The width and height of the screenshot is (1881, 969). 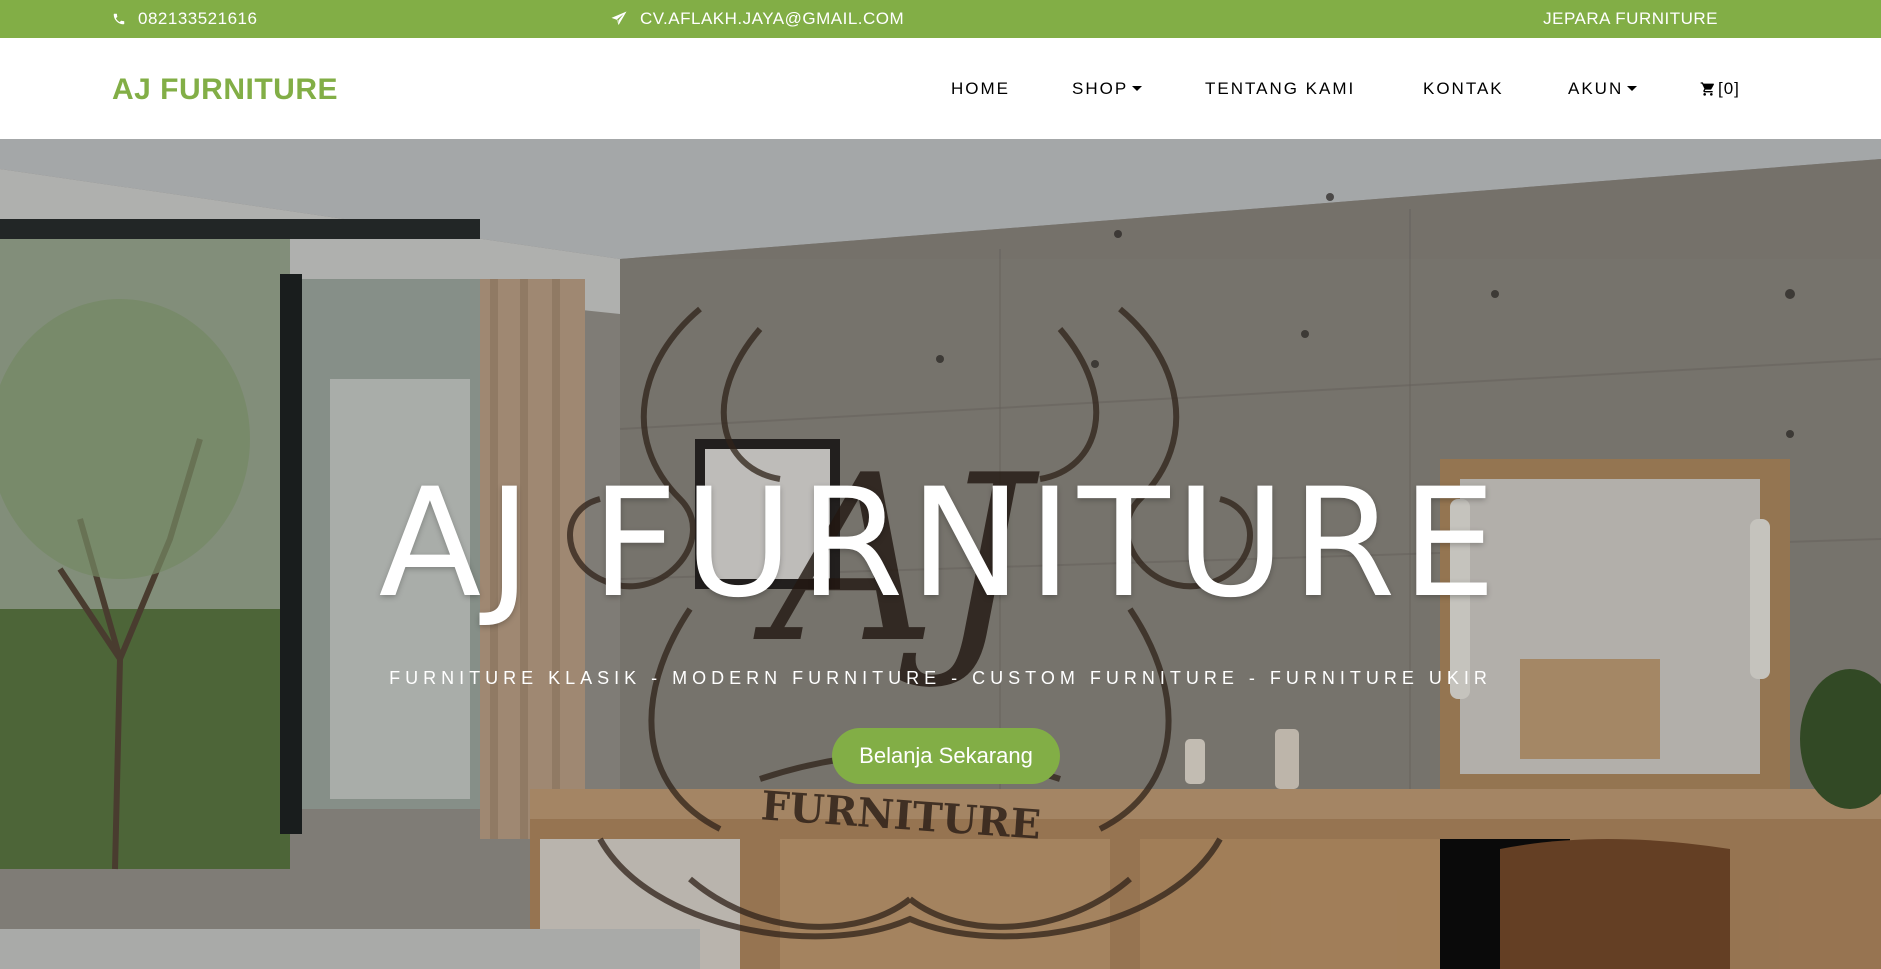 What do you see at coordinates (772, 18) in the screenshot?
I see `email-address: CV.AFLAKH.JAYA@GMAIL.COM` at bounding box center [772, 18].